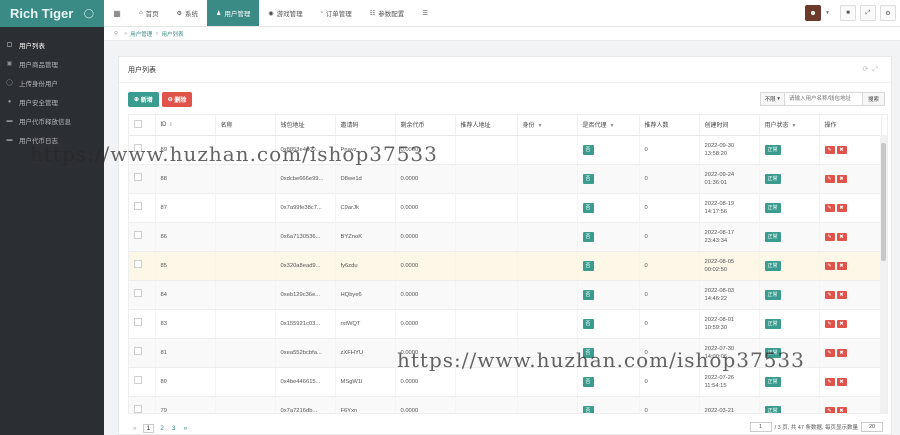 The image size is (900, 435). I want to click on page-1-button: 1, so click(148, 428).